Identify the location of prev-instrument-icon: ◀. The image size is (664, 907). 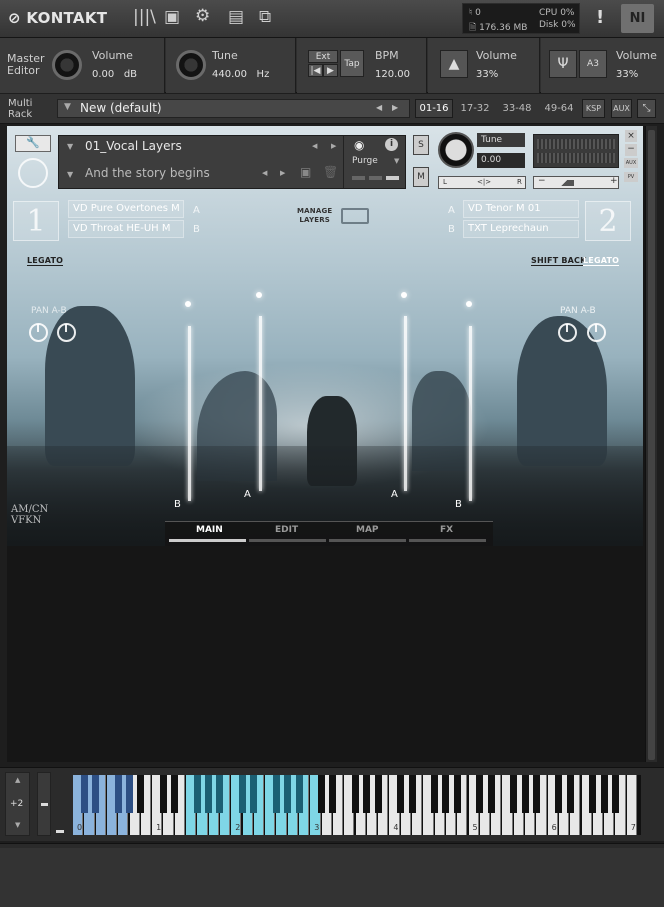
(314, 146).